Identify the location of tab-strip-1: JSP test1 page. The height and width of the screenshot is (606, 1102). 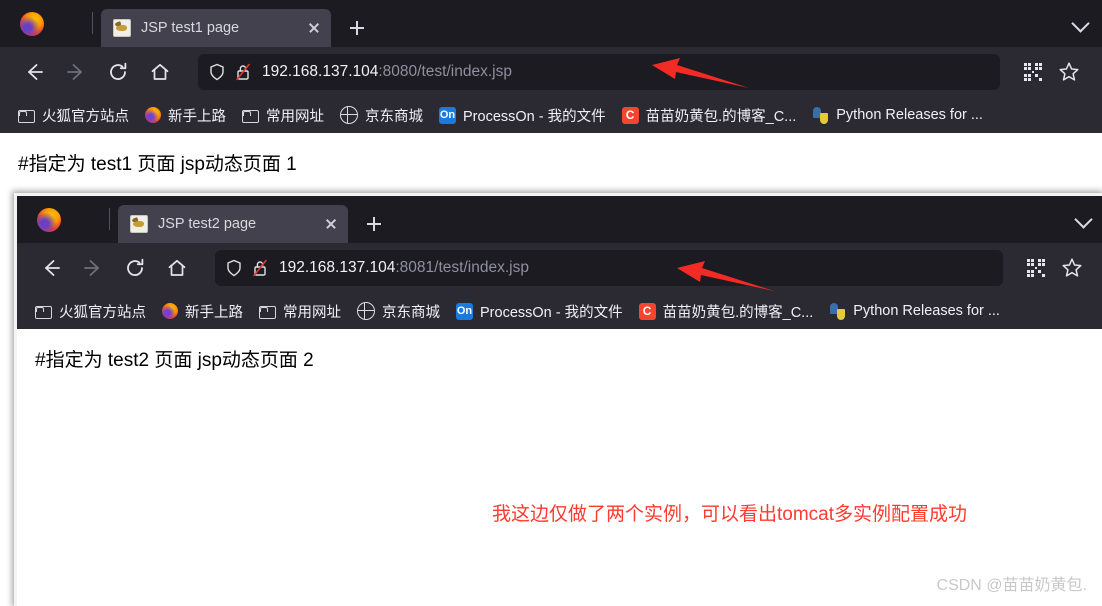
(551, 23).